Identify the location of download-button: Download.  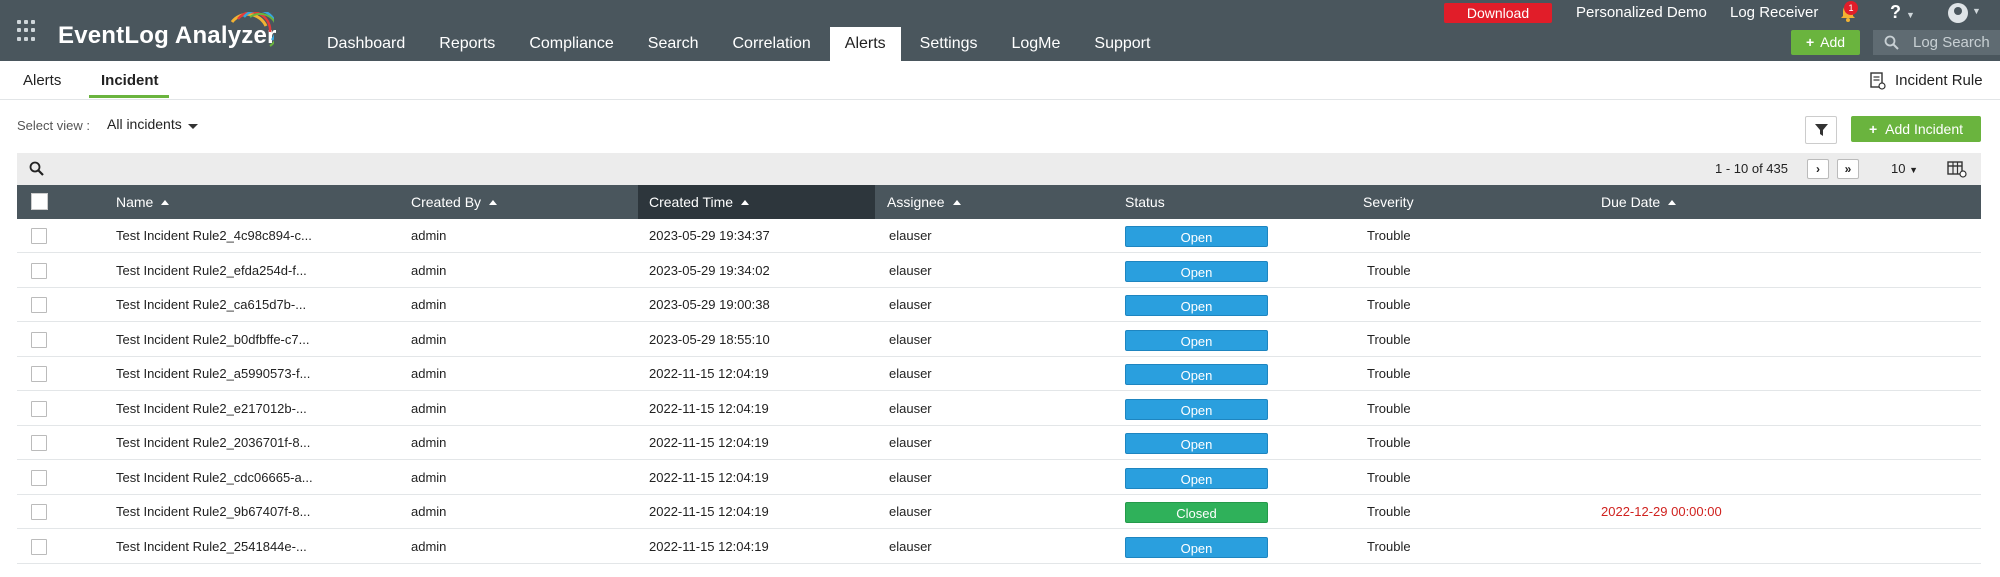
(1498, 13).